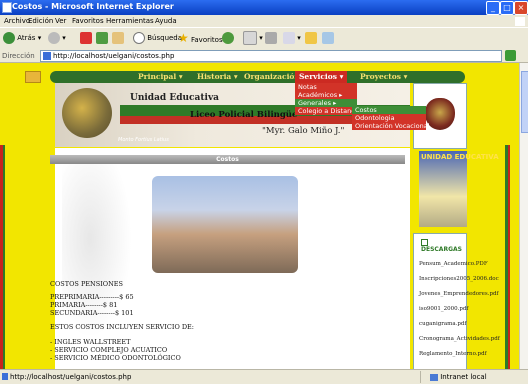  Describe the element at coordinates (459, 339) in the screenshot. I see `download-link: Cronograma_Actividades.pdf` at that location.